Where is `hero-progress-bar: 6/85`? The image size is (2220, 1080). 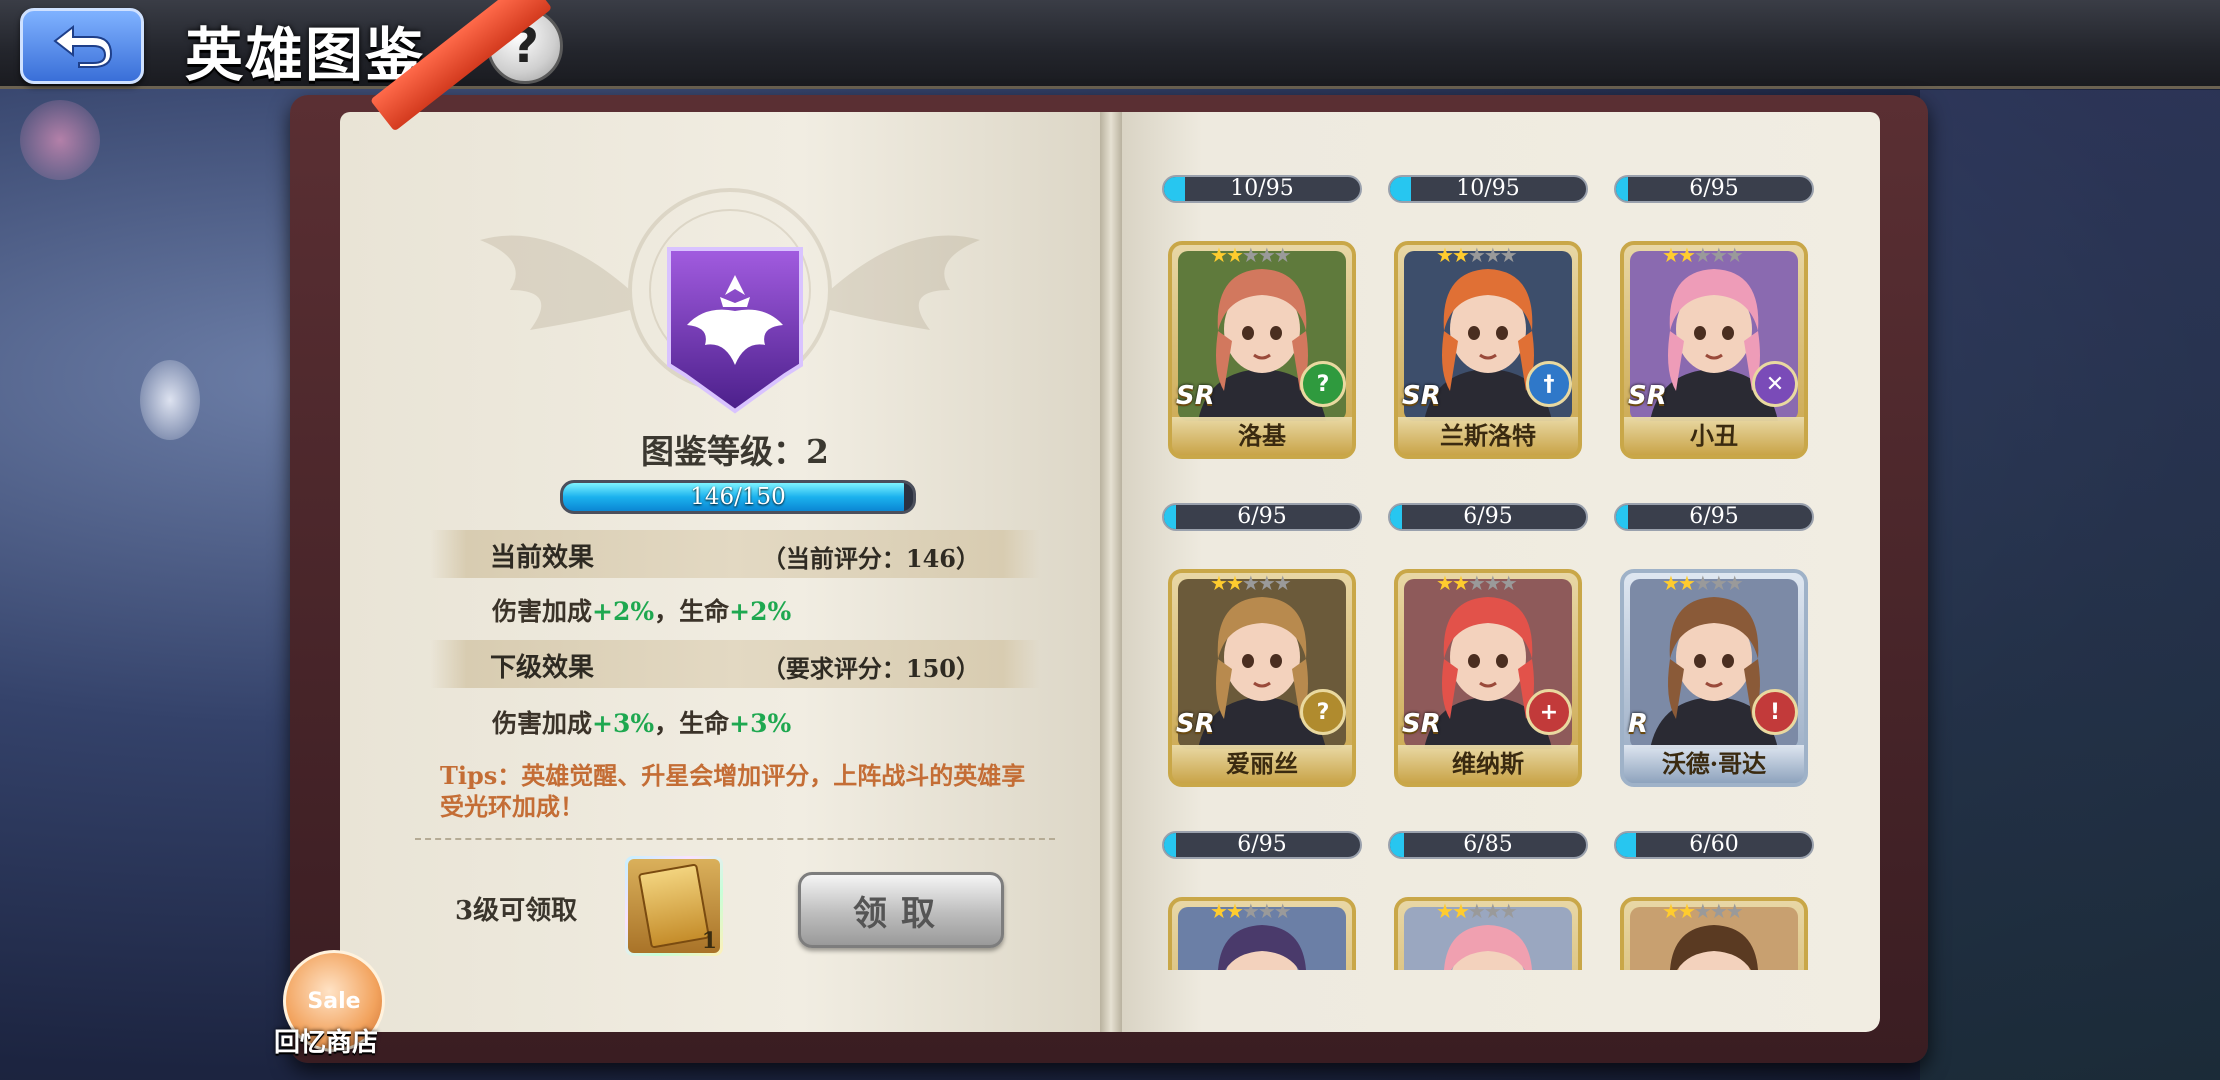
hero-progress-bar: 6/85 is located at coordinates (1488, 845).